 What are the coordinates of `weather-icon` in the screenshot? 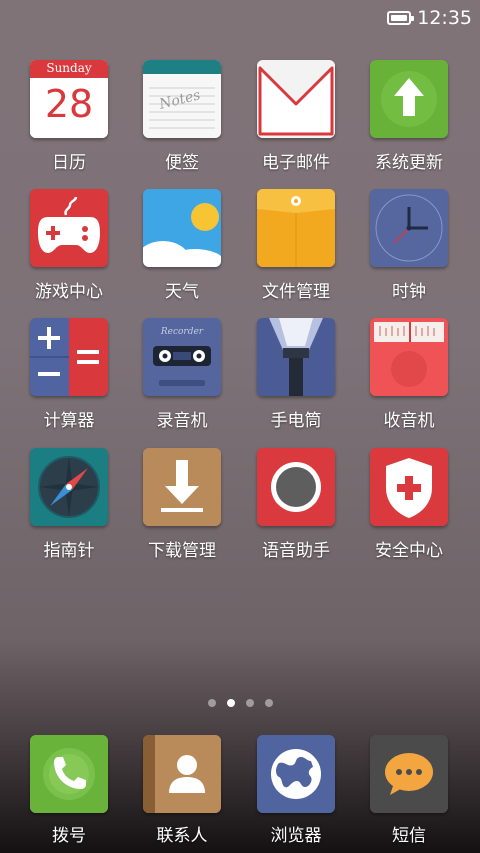 It's located at (182, 228).